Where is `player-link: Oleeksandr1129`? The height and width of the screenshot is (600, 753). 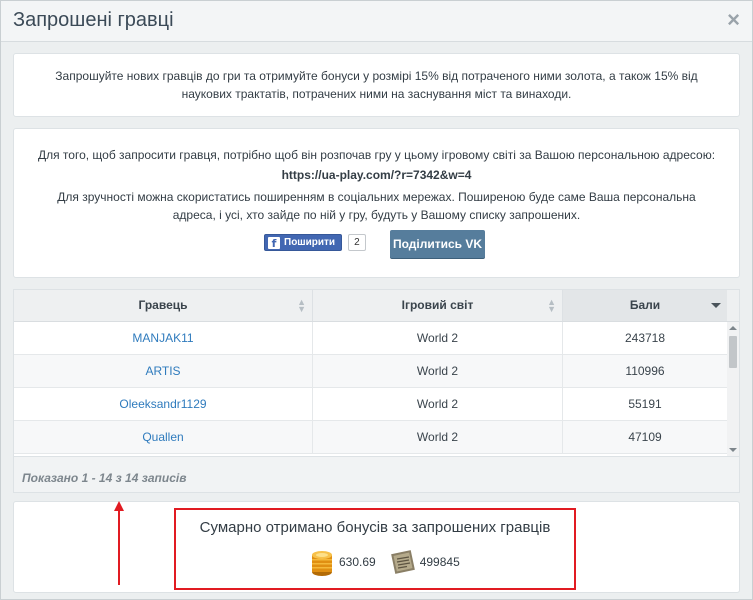
player-link: Oleeksandr1129 is located at coordinates (163, 404).